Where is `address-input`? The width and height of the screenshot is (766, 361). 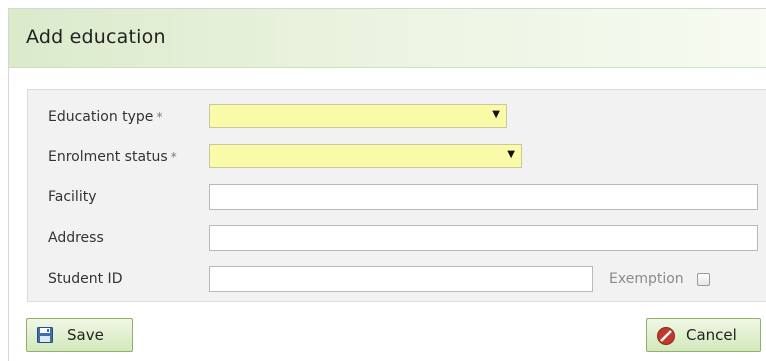
address-input is located at coordinates (483, 238).